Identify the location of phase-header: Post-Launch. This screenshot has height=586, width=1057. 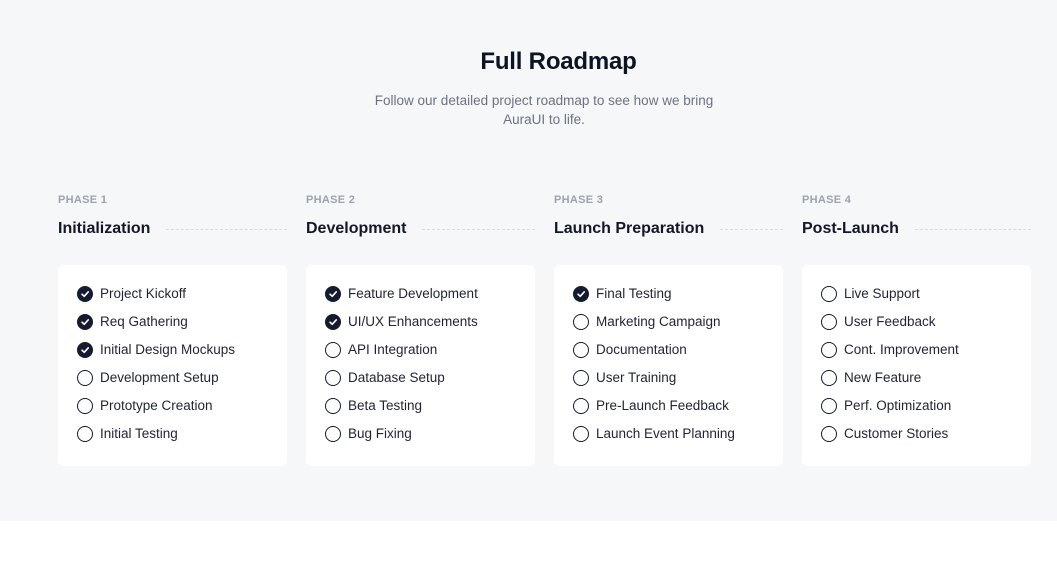
(916, 229).